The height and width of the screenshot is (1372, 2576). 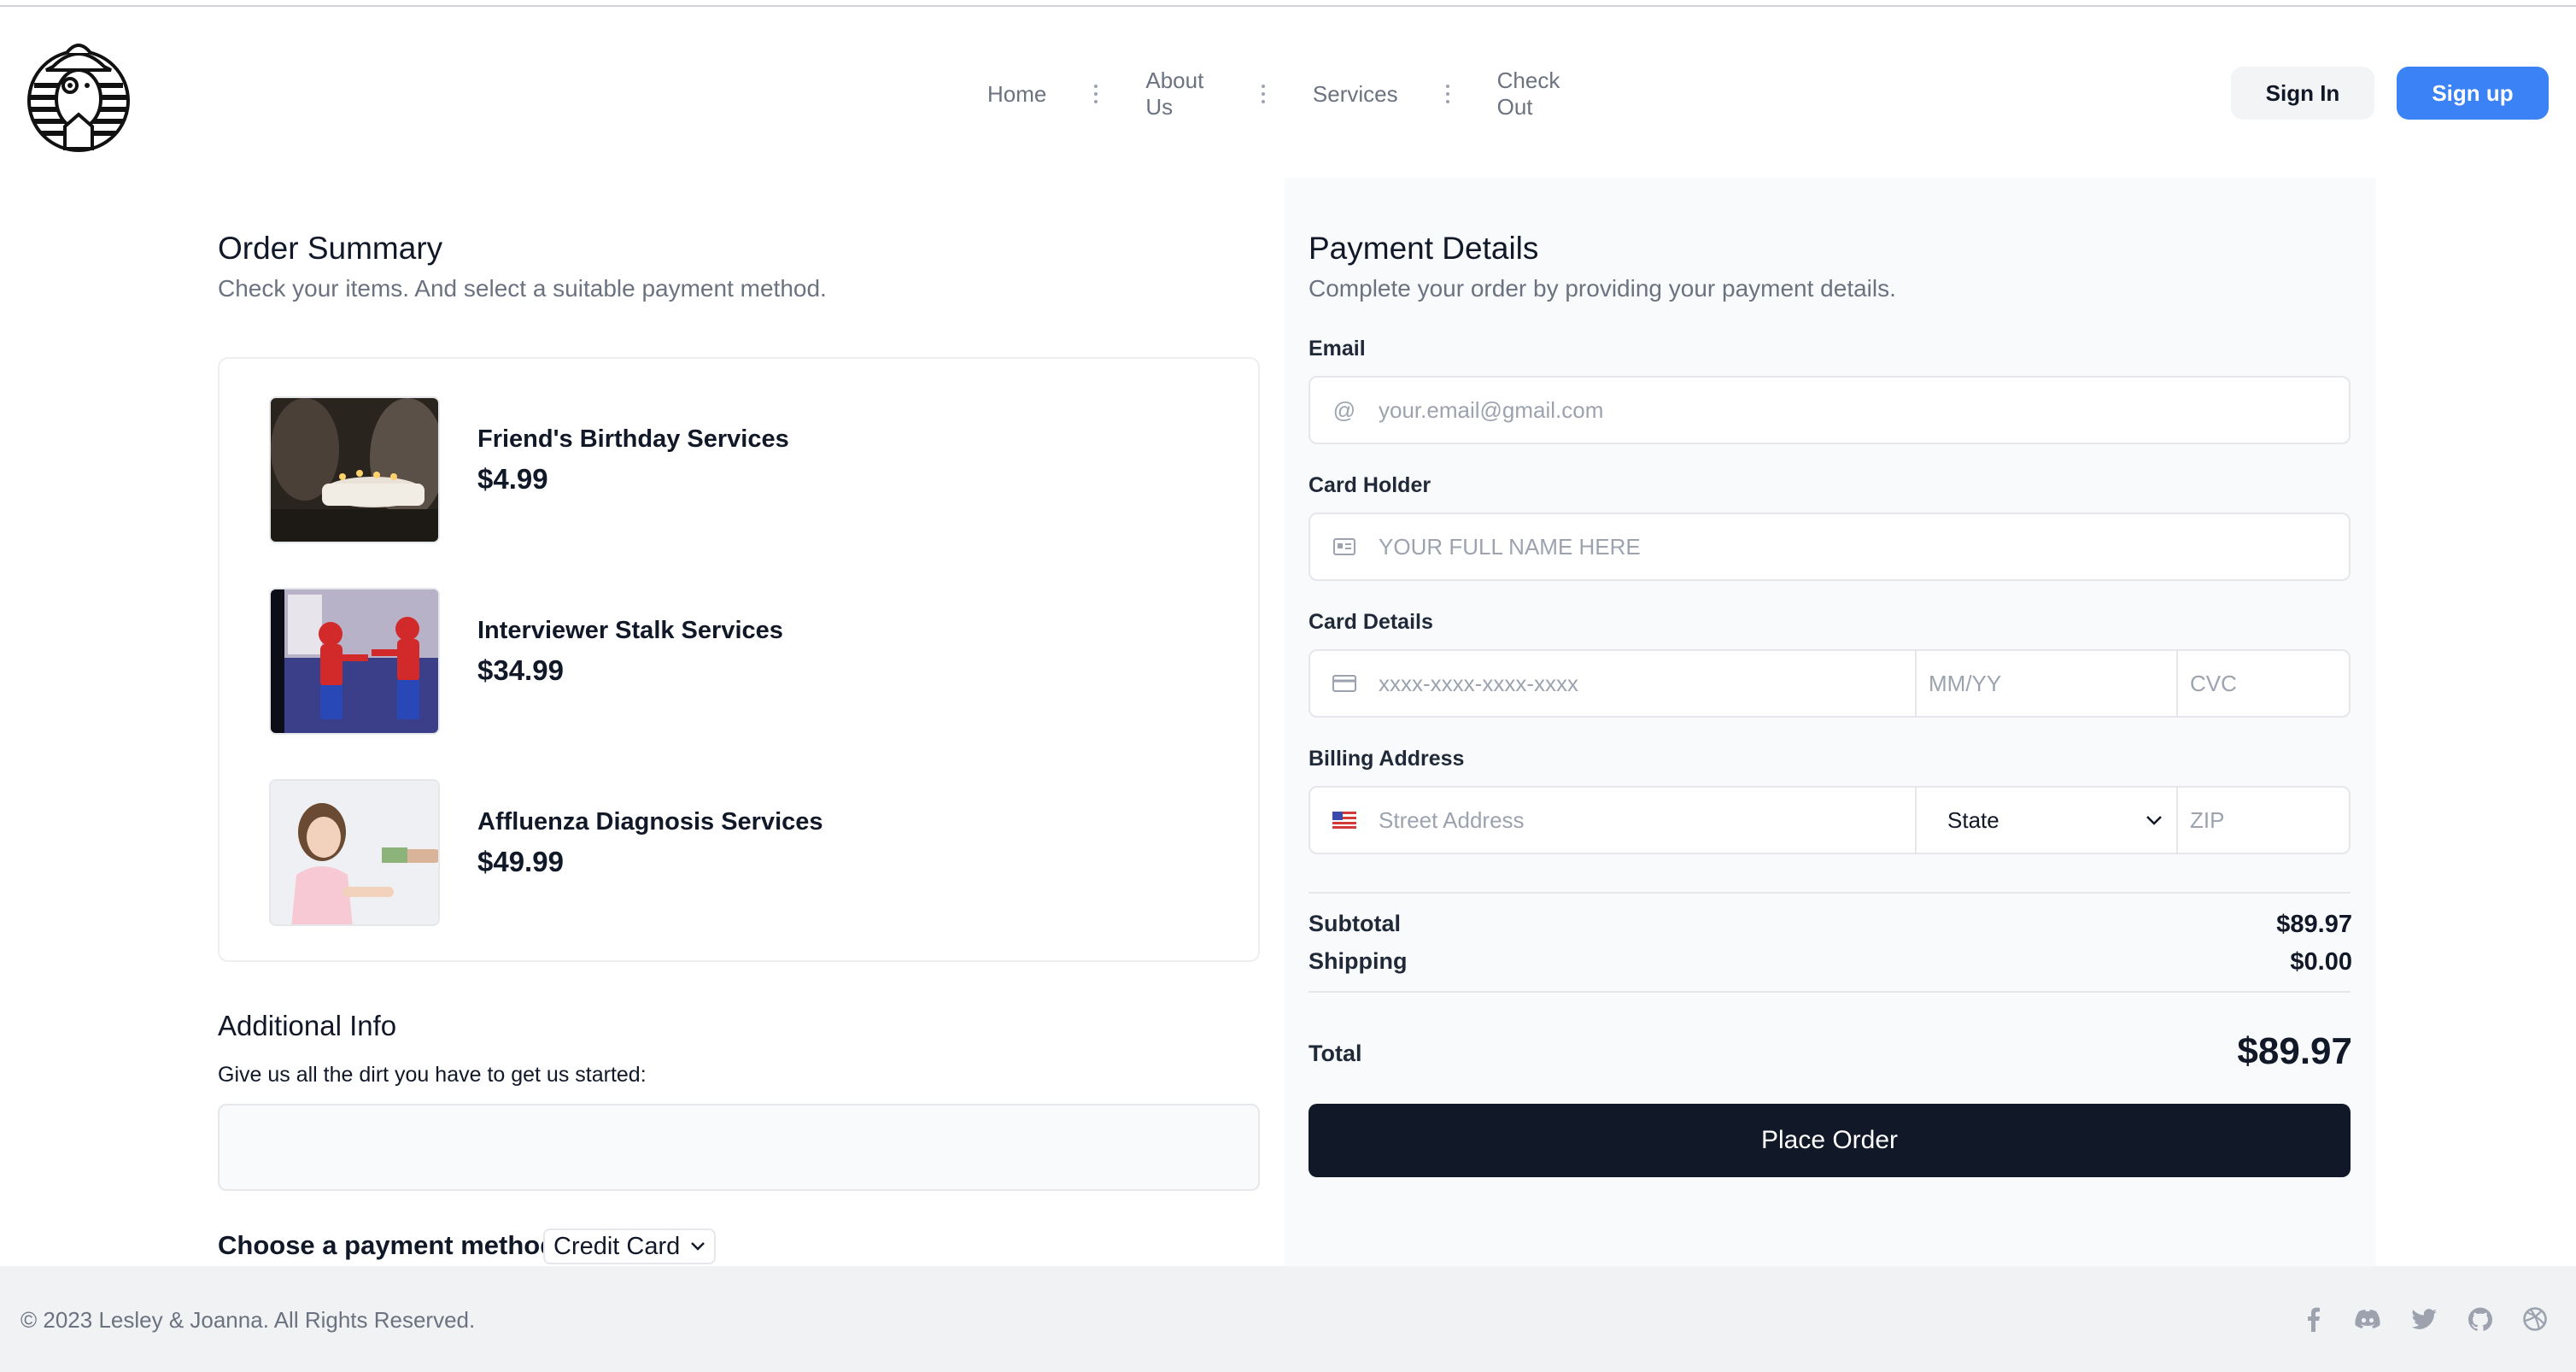 I want to click on shipping-label: Shipping, so click(x=1358, y=961).